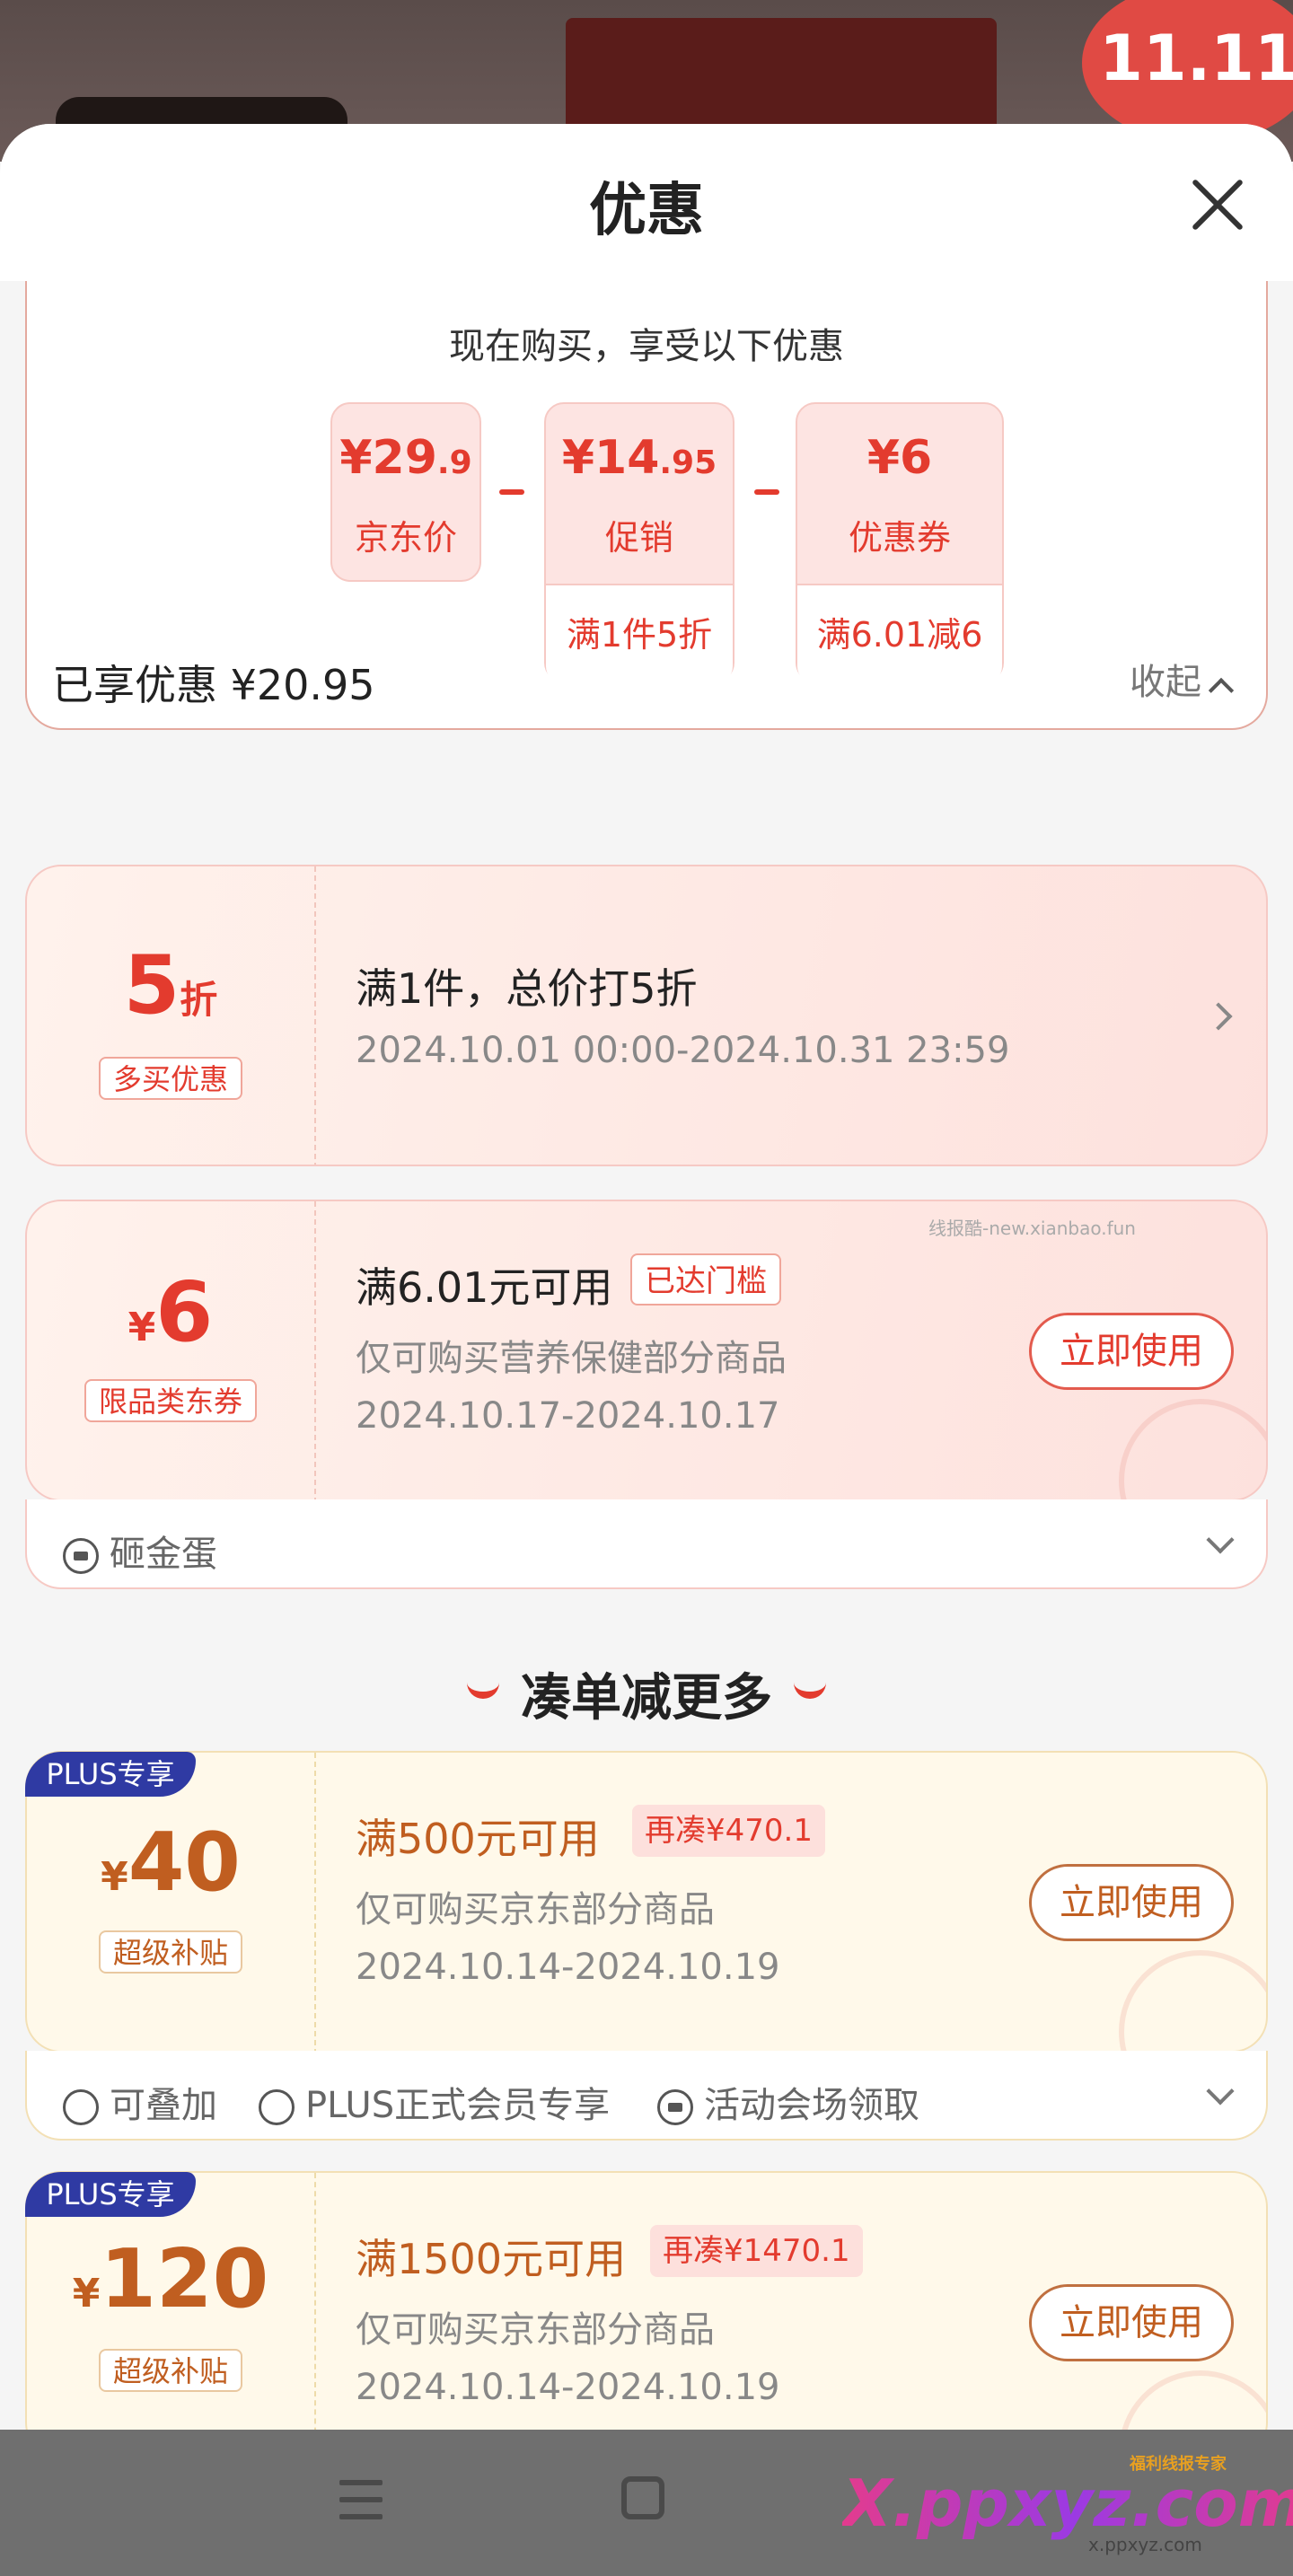 This screenshot has height=2576, width=1293. I want to click on coupon-currency: ¥, so click(142, 1327).